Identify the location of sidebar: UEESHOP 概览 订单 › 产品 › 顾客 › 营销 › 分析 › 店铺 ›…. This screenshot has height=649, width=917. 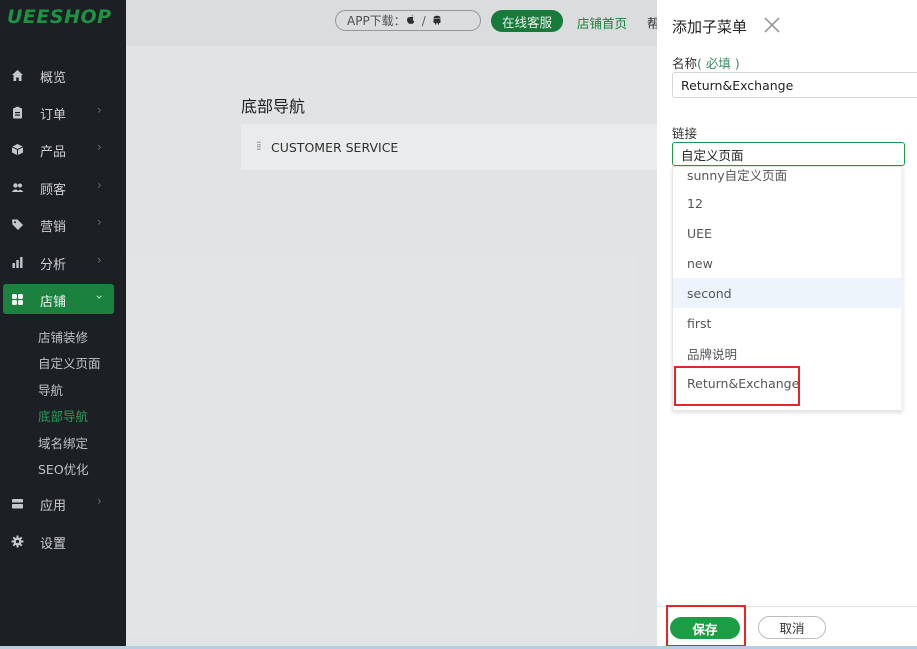
(63, 324).